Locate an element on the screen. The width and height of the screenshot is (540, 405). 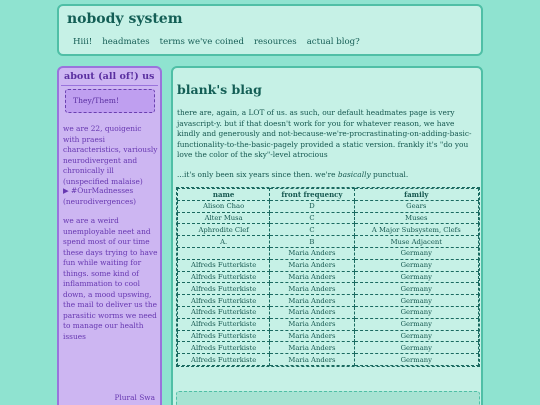
sidebar-title: about (all of!) us is located at coordinates (109, 76).